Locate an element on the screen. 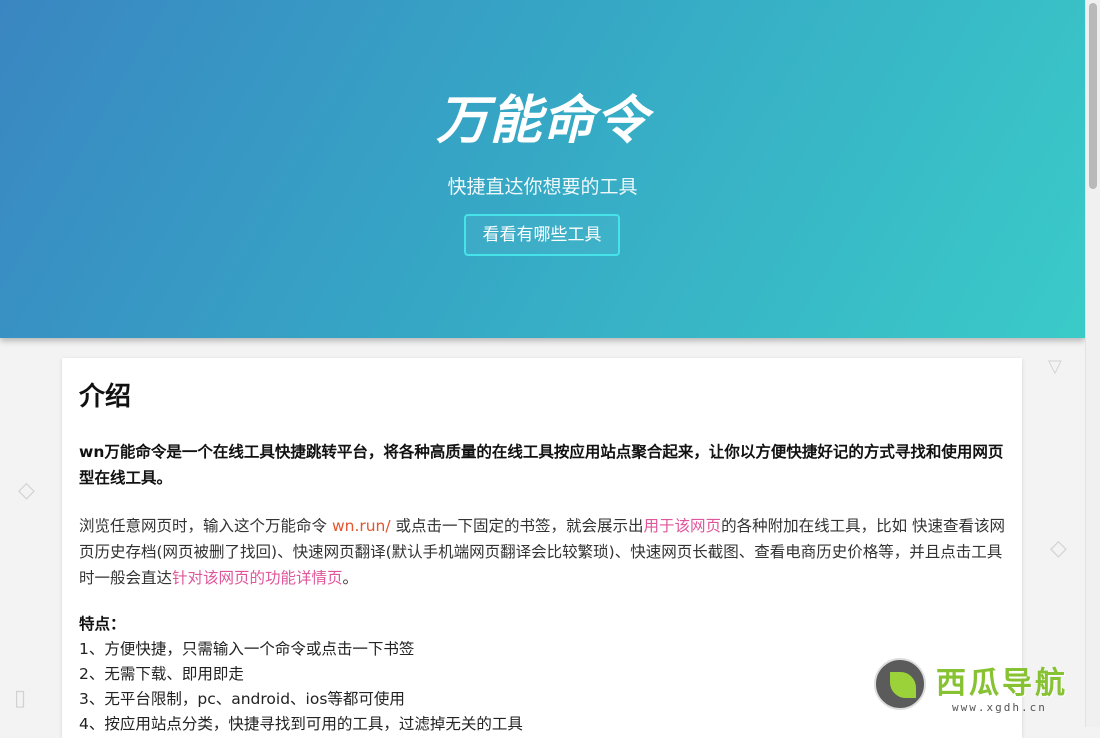  features-title: 特点： is located at coordinates (102, 624).